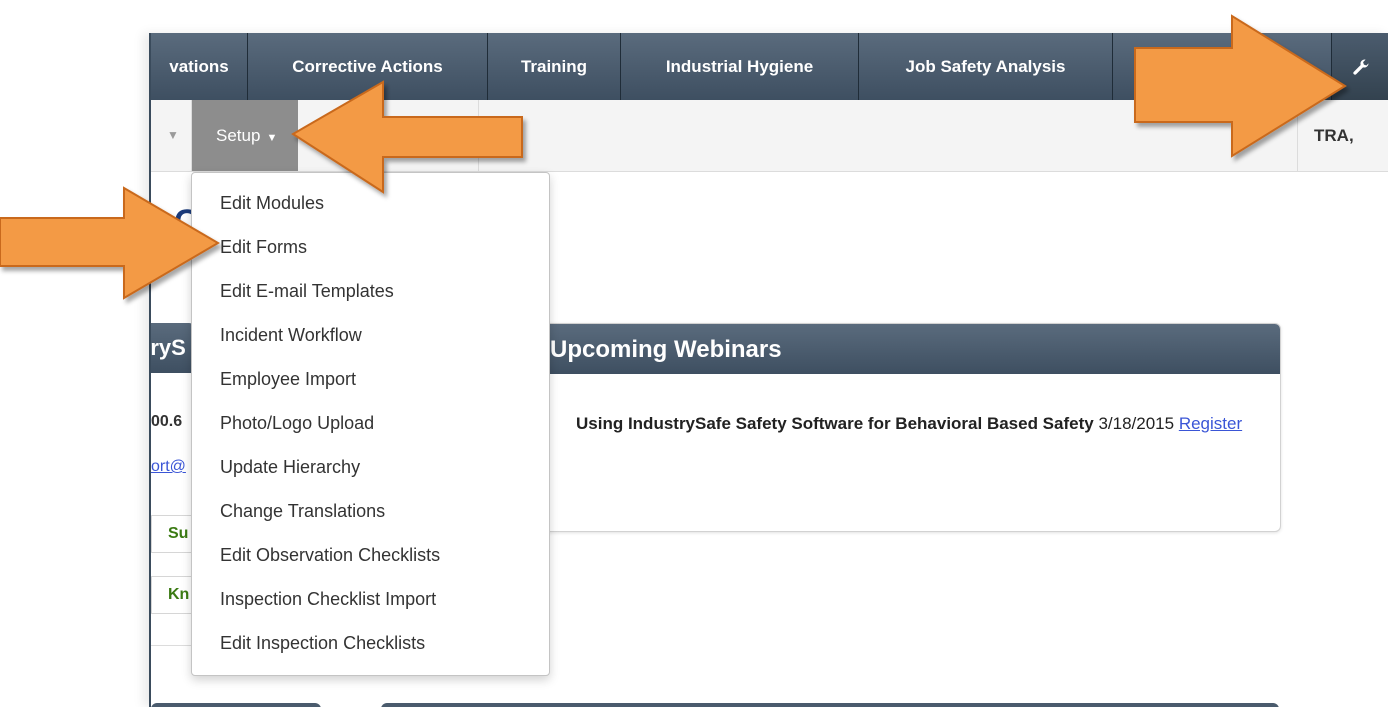 The height and width of the screenshot is (707, 1388). What do you see at coordinates (110, 243) in the screenshot?
I see `arrow-to-edit-forms-icon` at bounding box center [110, 243].